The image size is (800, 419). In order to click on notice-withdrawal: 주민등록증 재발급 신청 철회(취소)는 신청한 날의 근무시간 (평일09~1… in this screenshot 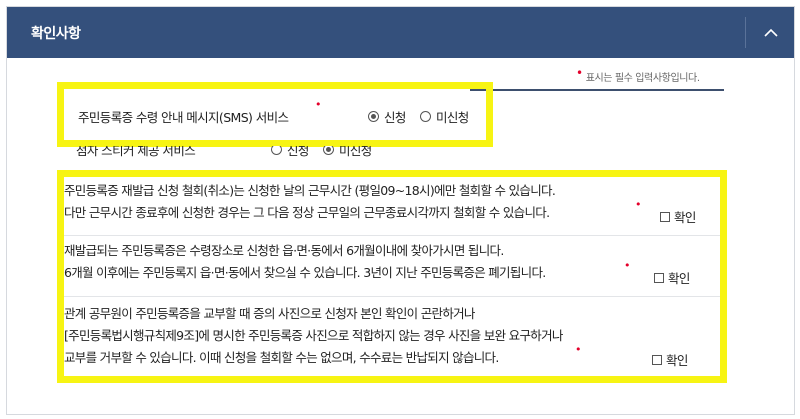, I will do `click(392, 202)`.